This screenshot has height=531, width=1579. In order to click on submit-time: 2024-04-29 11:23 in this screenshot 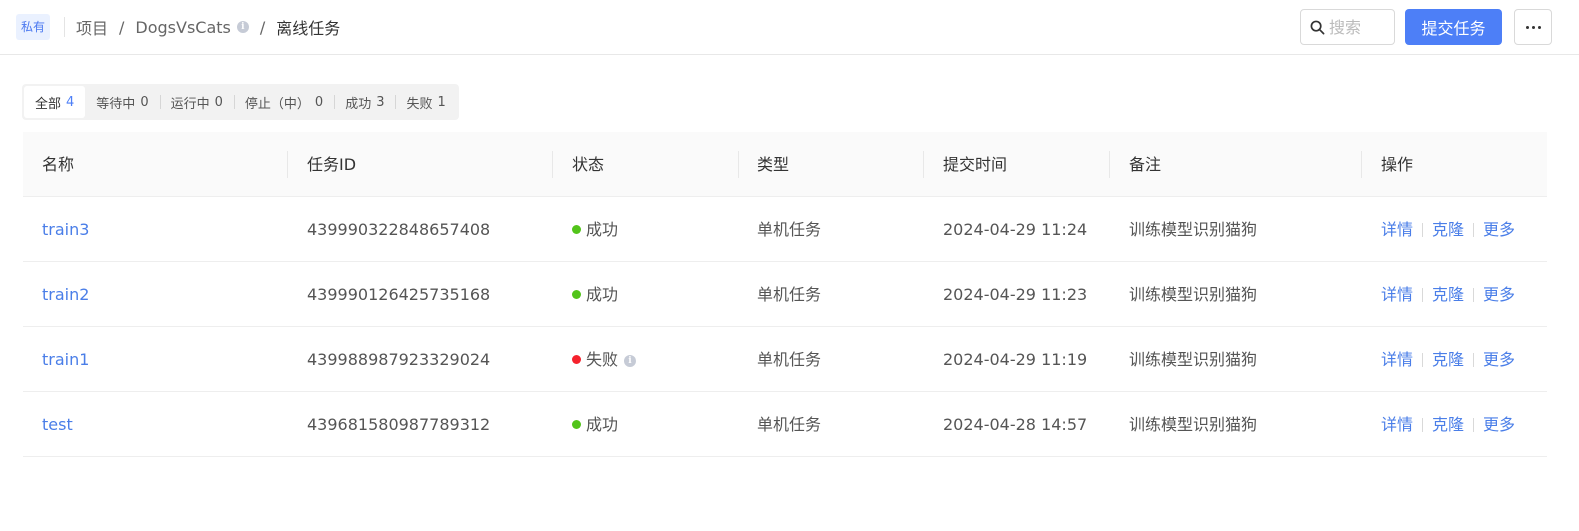, I will do `click(1015, 294)`.